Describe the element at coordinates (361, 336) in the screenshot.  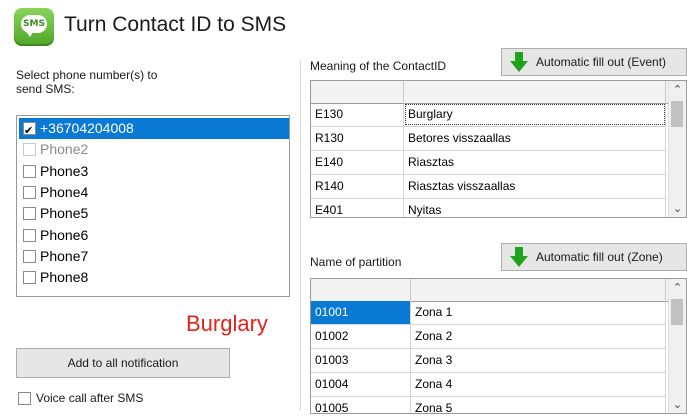
I see `grid-cell-code: 01002` at that location.